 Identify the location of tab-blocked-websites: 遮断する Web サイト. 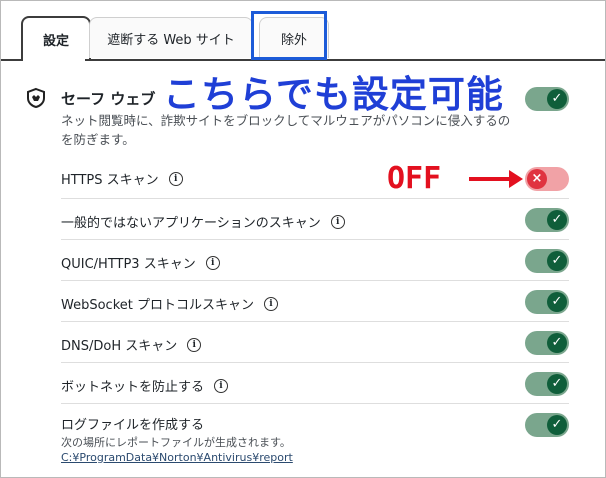
(171, 37).